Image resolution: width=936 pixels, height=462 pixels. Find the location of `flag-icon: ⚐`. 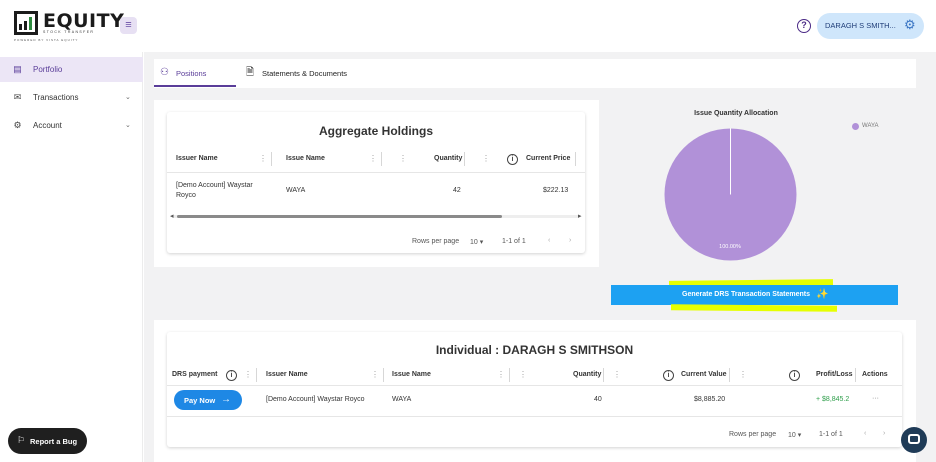

flag-icon: ⚐ is located at coordinates (21, 440).